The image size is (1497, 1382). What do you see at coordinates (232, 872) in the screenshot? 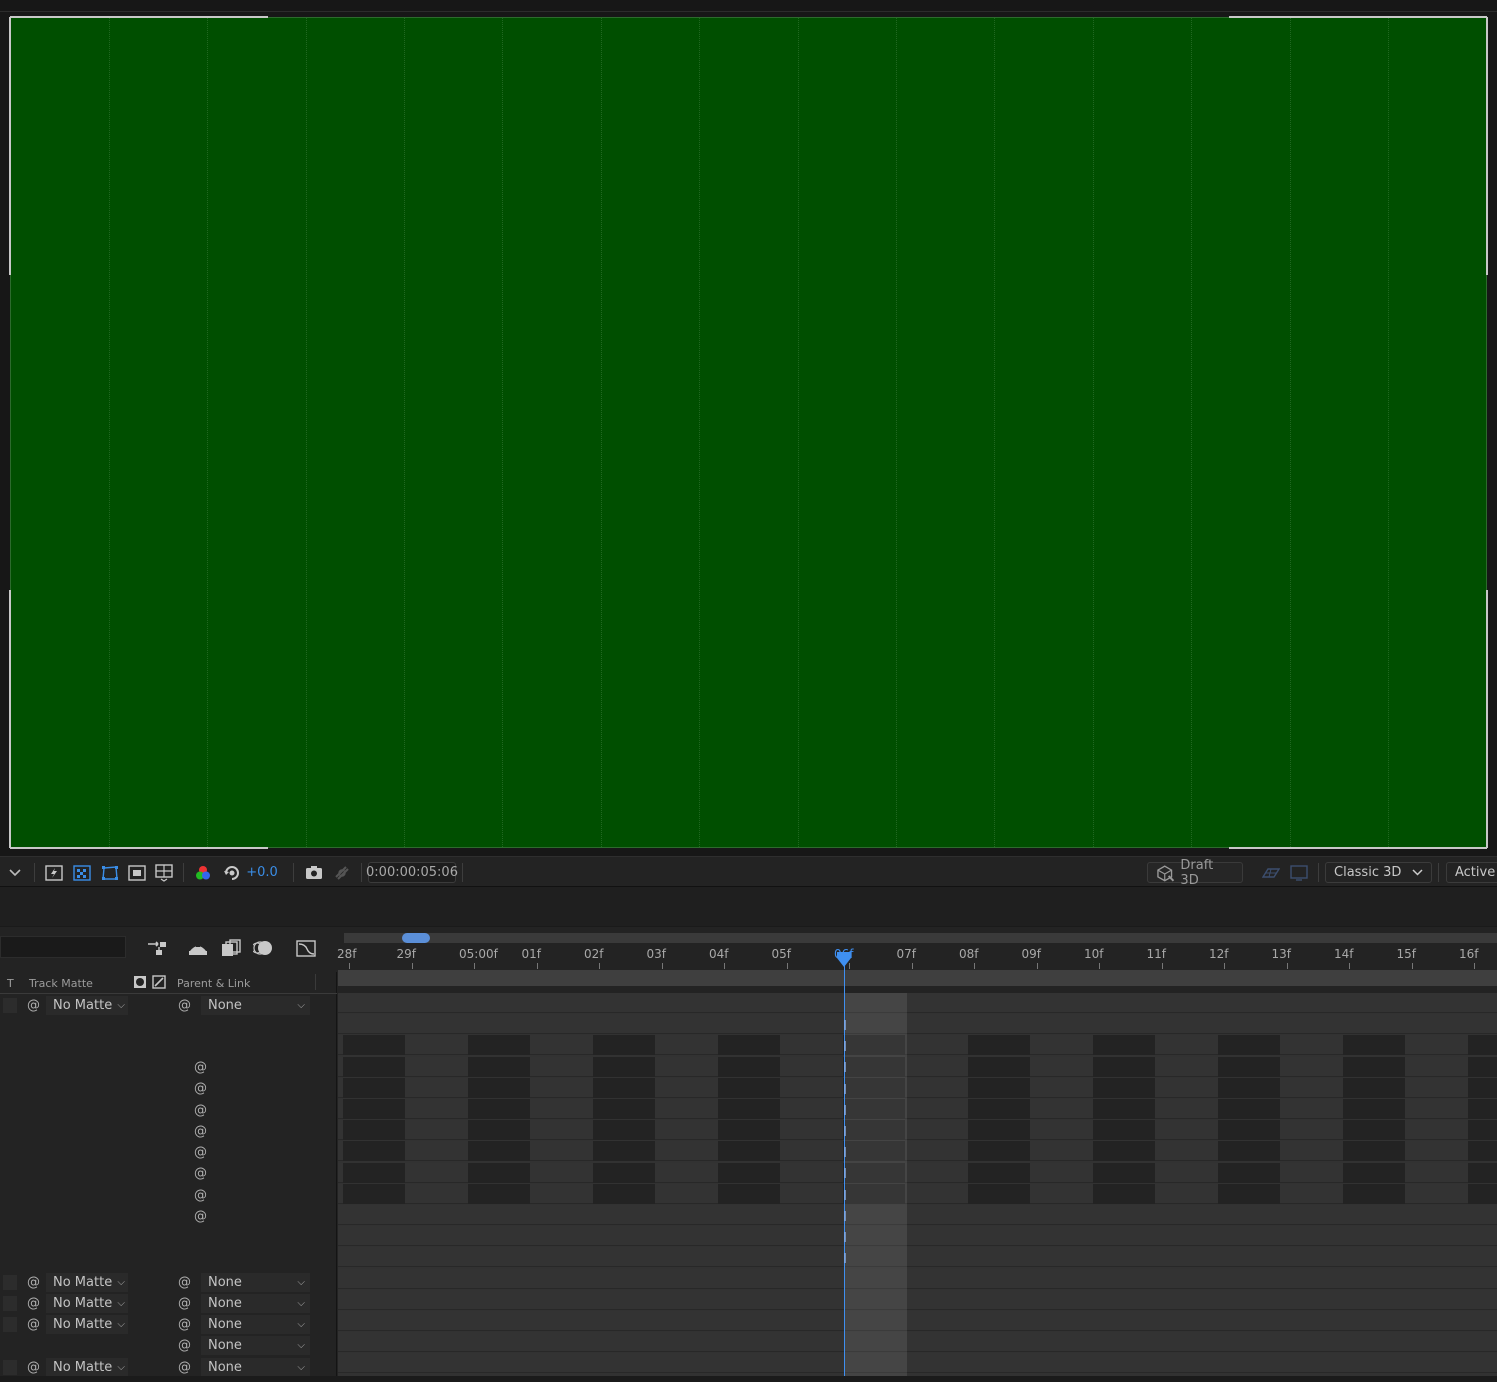
I see `reset-exposure-button` at bounding box center [232, 872].